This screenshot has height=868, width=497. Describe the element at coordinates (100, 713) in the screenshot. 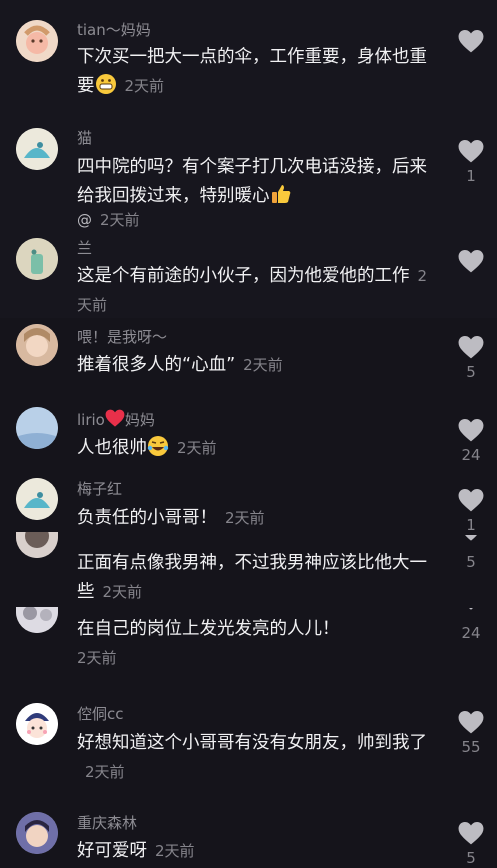

I see `username: 倥侗cc` at that location.